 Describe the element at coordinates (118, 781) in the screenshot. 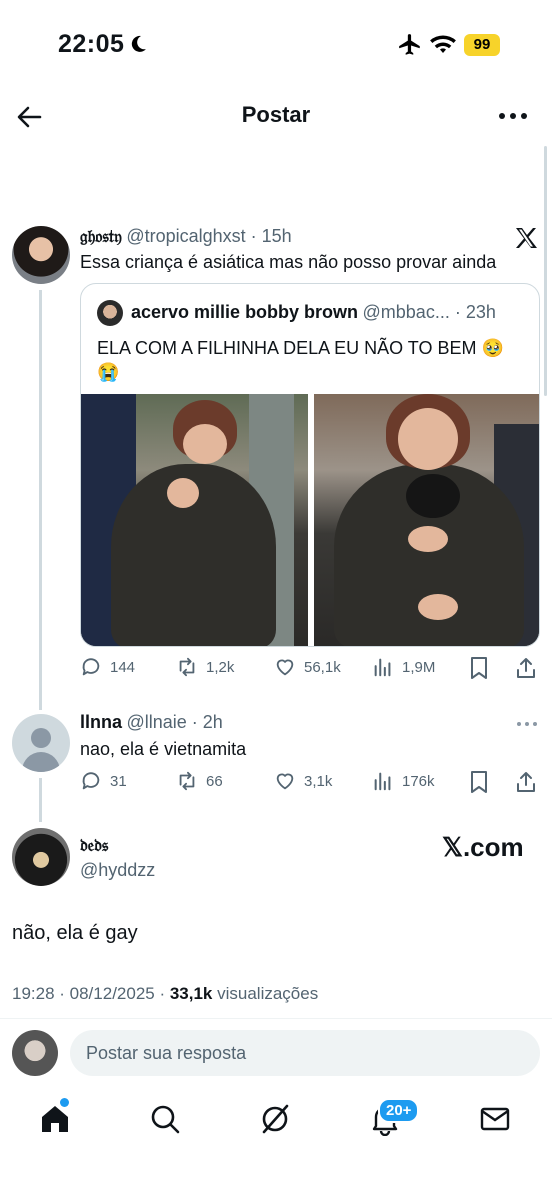

I see `reply-count: 31` at that location.